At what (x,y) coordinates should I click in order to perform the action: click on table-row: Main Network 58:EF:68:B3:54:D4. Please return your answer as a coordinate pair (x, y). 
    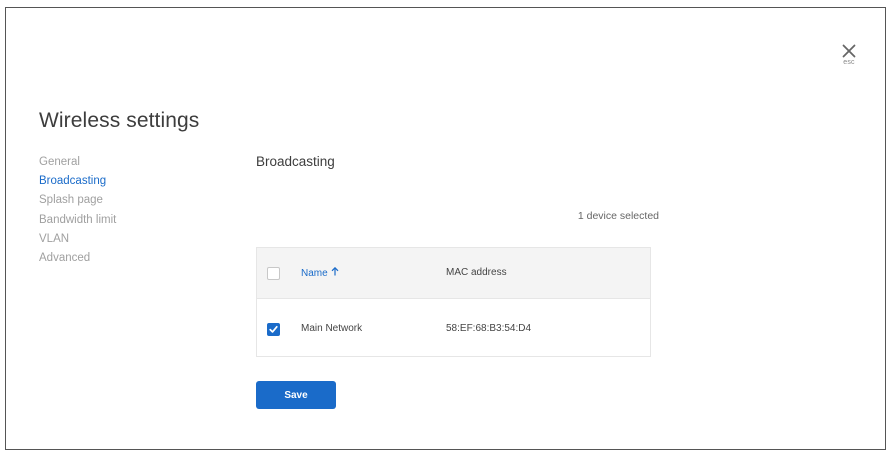
    Looking at the image, I should click on (453, 328).